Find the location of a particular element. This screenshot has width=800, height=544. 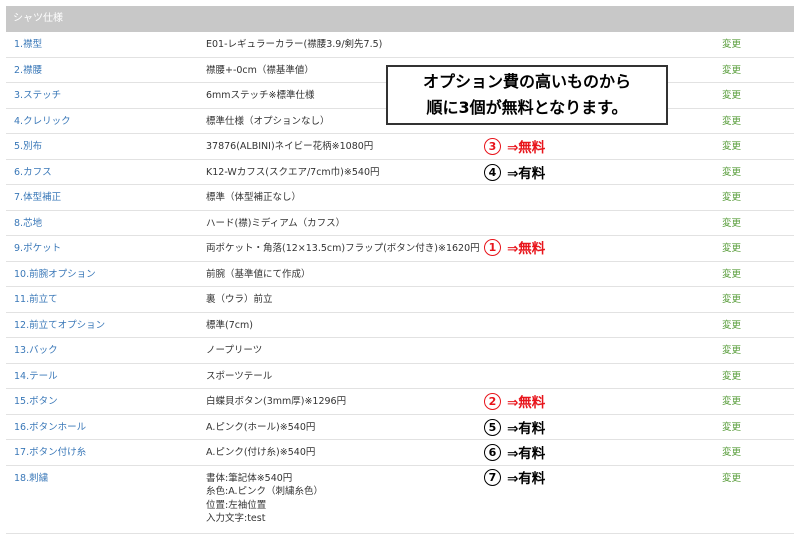

item-label: 1.襟型 is located at coordinates (28, 45).